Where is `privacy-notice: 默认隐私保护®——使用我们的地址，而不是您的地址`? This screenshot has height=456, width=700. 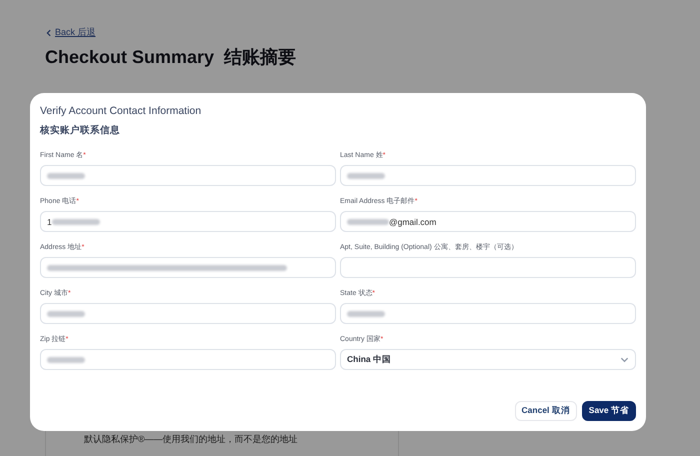 privacy-notice: 默认隐私保护®——使用我们的地址，而不是您的地址 is located at coordinates (191, 439).